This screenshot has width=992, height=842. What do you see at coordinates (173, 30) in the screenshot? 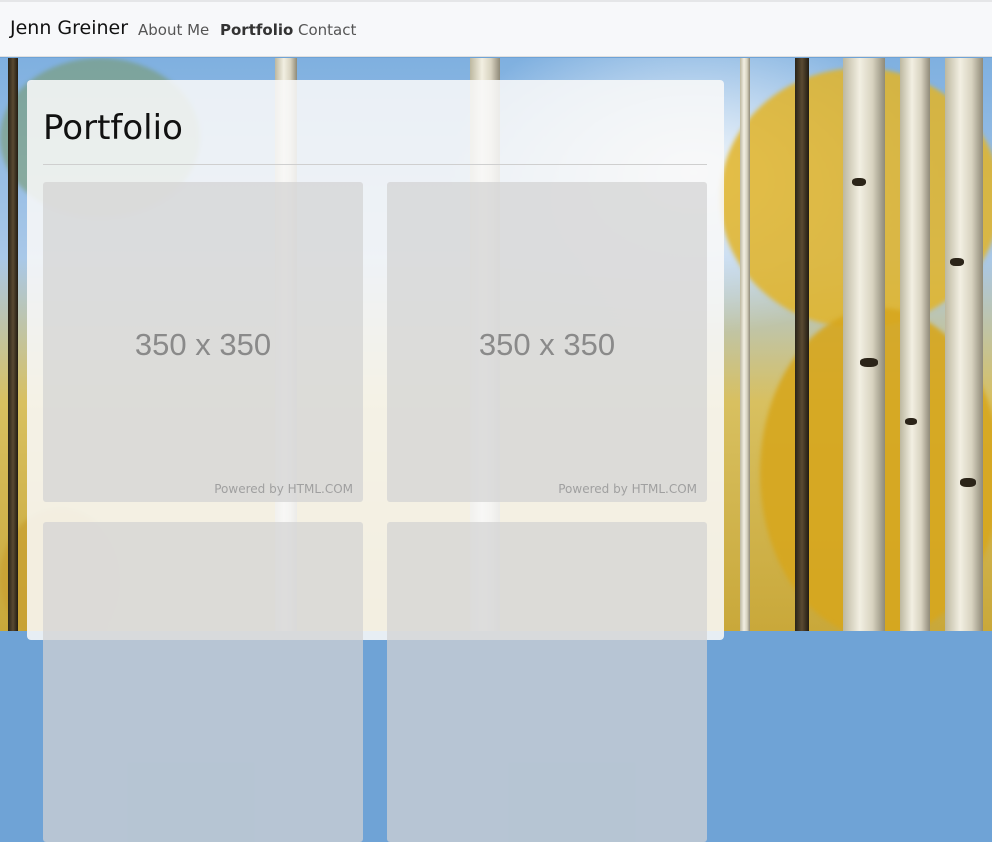
I see `nav-link-about-me: About Me` at bounding box center [173, 30].